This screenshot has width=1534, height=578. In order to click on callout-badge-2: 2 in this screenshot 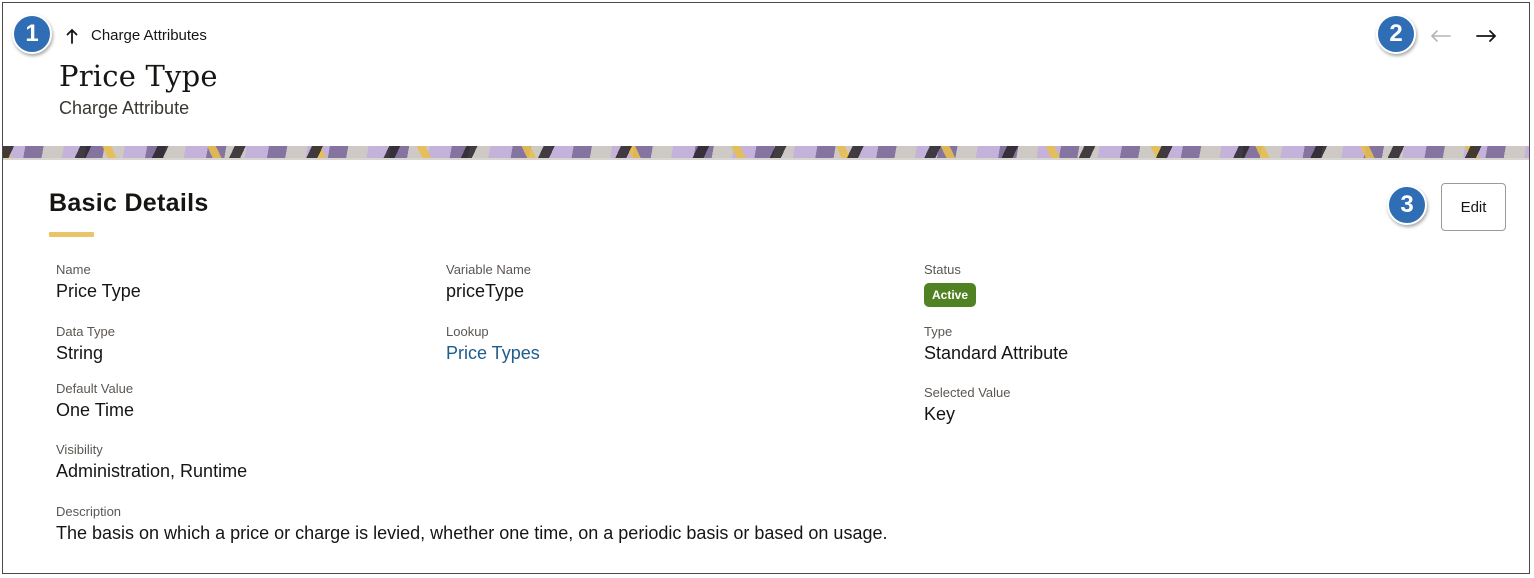, I will do `click(1396, 34)`.